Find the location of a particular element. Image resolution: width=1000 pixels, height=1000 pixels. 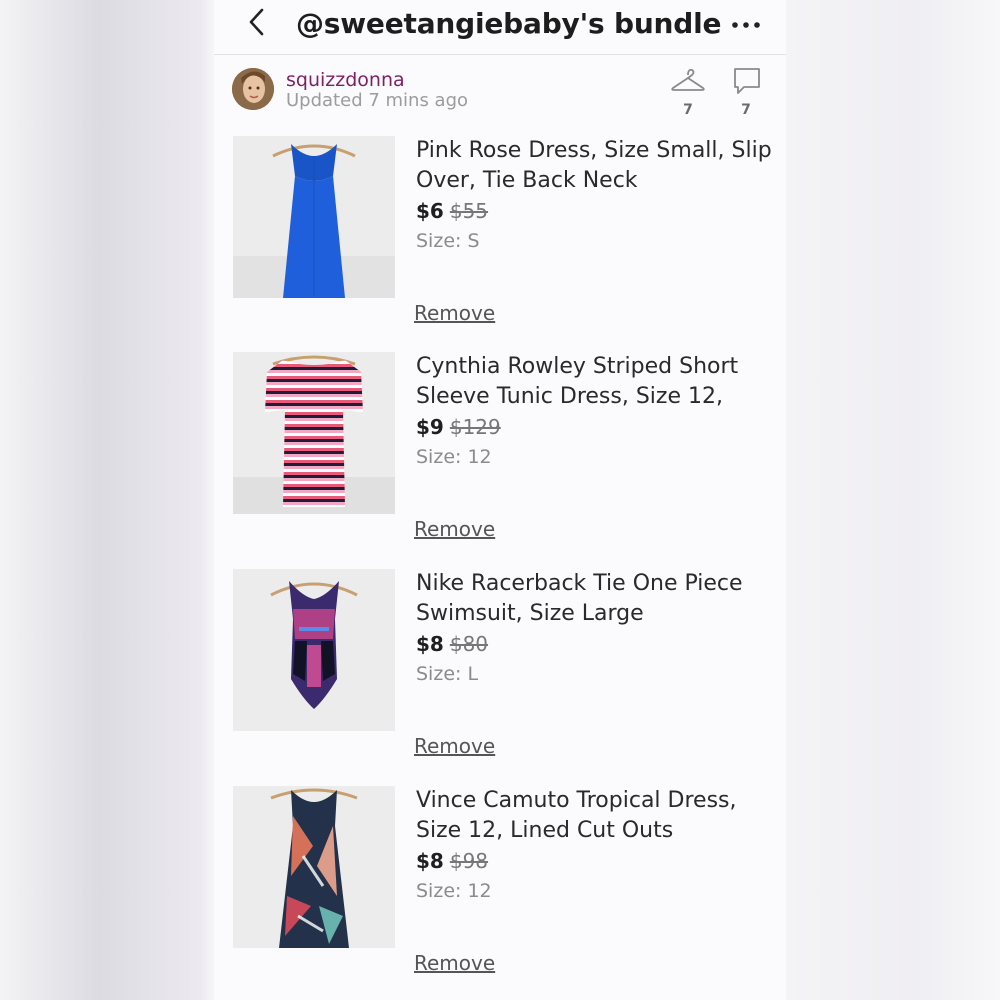

updated-timestamp: Updated 7 mins ago is located at coordinates (377, 100).